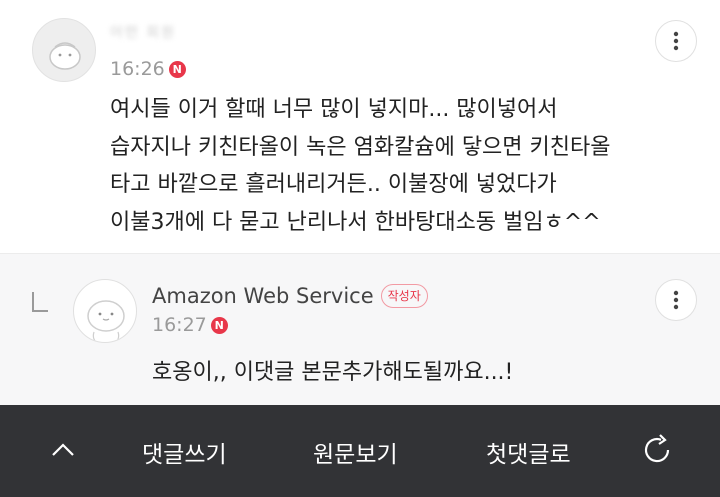 The image size is (720, 497). Describe the element at coordinates (528, 452) in the screenshot. I see `first-comment-button: 첫댓글로` at that location.